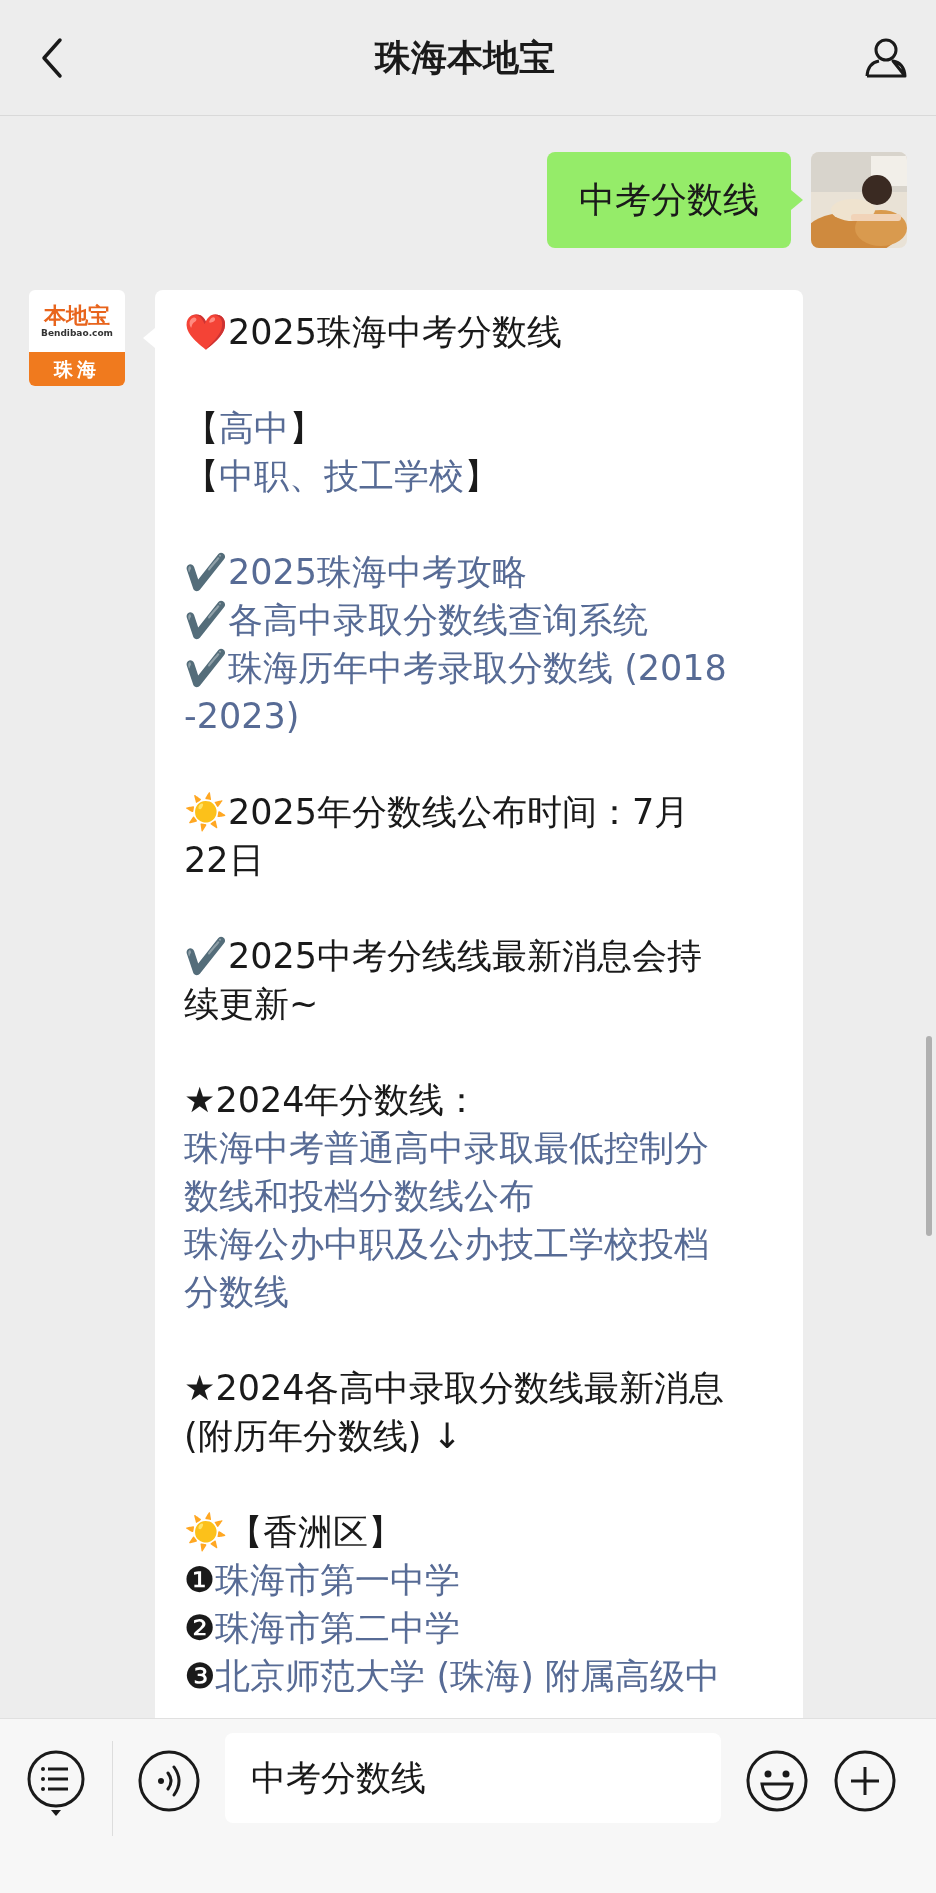 The image size is (936, 1893). I want to click on number-mark: ❶, so click(200, 1580).